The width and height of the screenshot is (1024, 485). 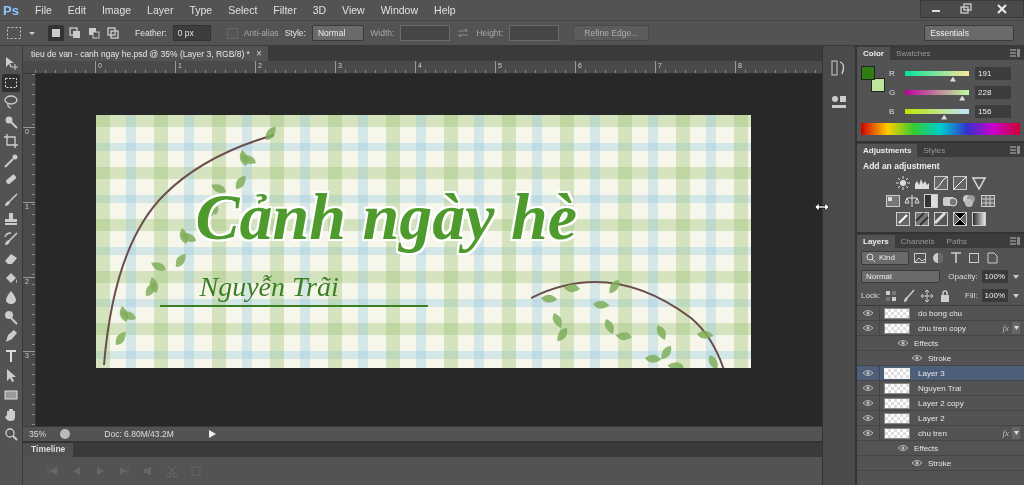 What do you see at coordinates (992, 257) in the screenshot?
I see `smart-object-filter-icon` at bounding box center [992, 257].